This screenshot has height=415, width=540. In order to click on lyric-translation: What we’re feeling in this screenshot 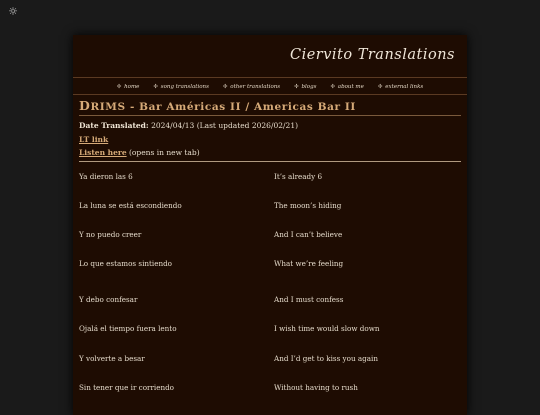, I will do `click(309, 264)`.